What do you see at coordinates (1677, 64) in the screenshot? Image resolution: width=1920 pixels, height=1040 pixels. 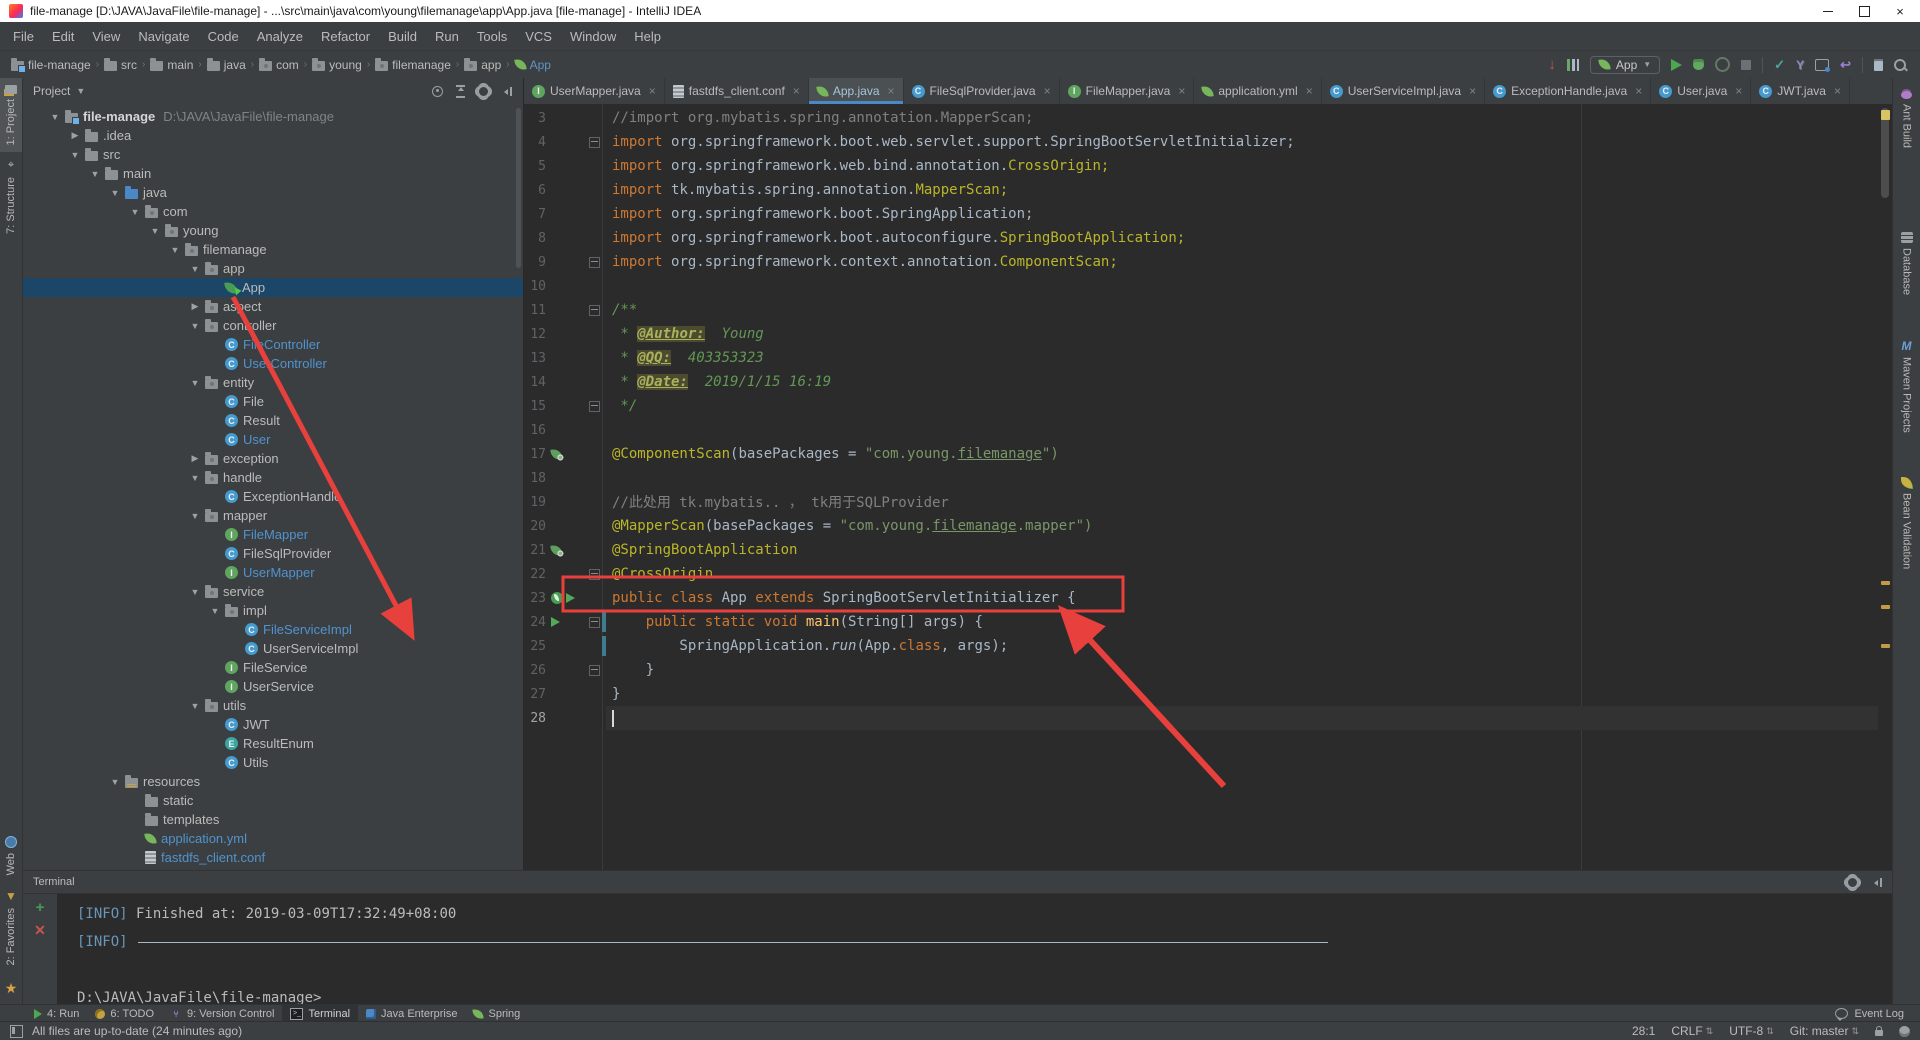 I see `run-button` at bounding box center [1677, 64].